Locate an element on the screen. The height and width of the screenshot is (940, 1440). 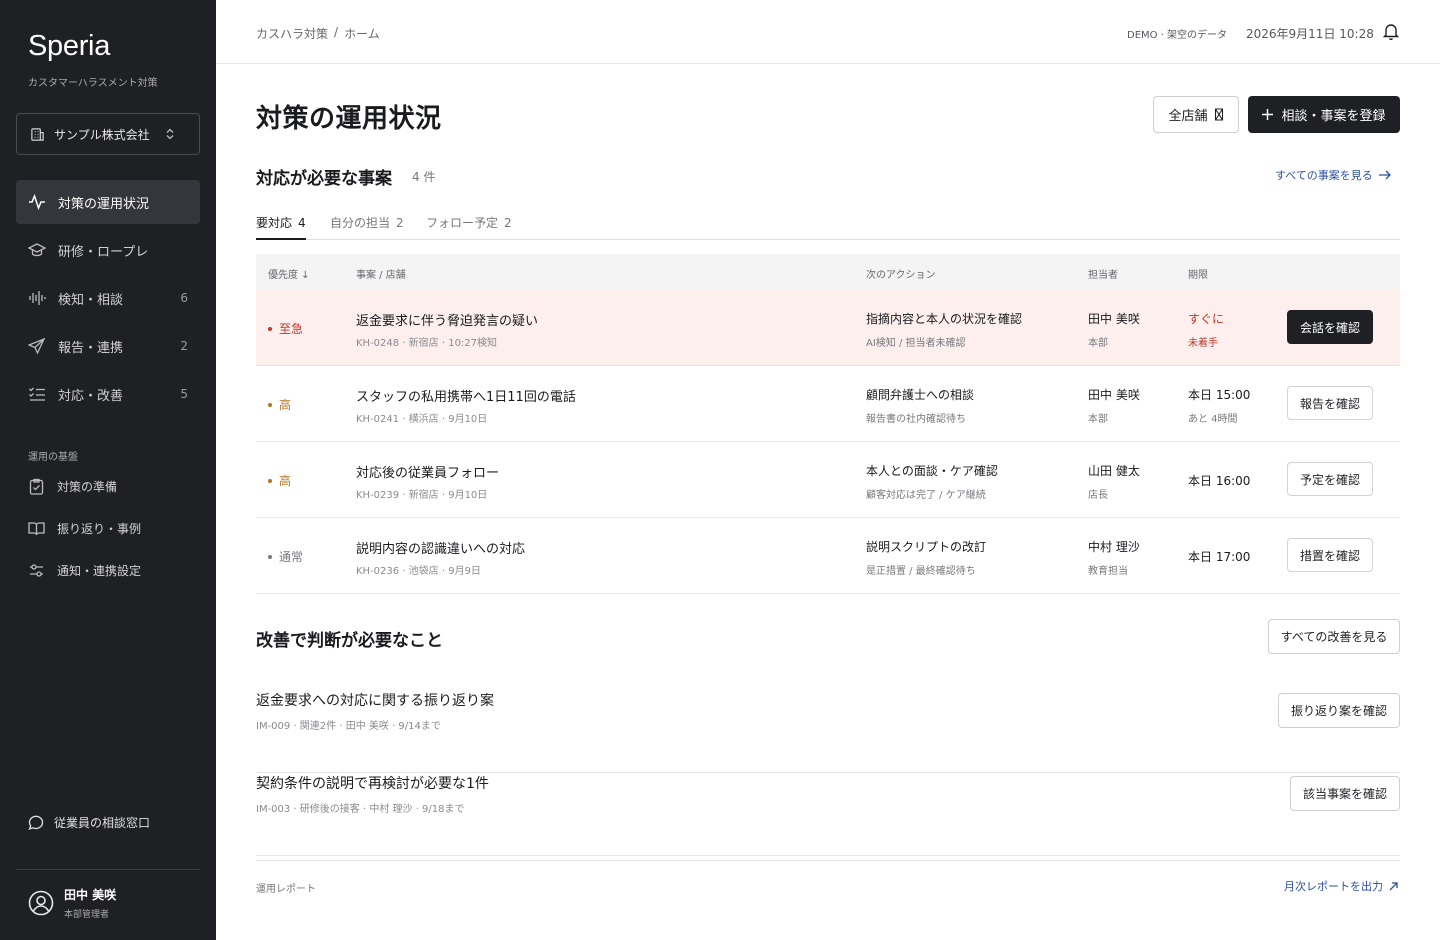
brand-logo: Speria is located at coordinates (69, 46).